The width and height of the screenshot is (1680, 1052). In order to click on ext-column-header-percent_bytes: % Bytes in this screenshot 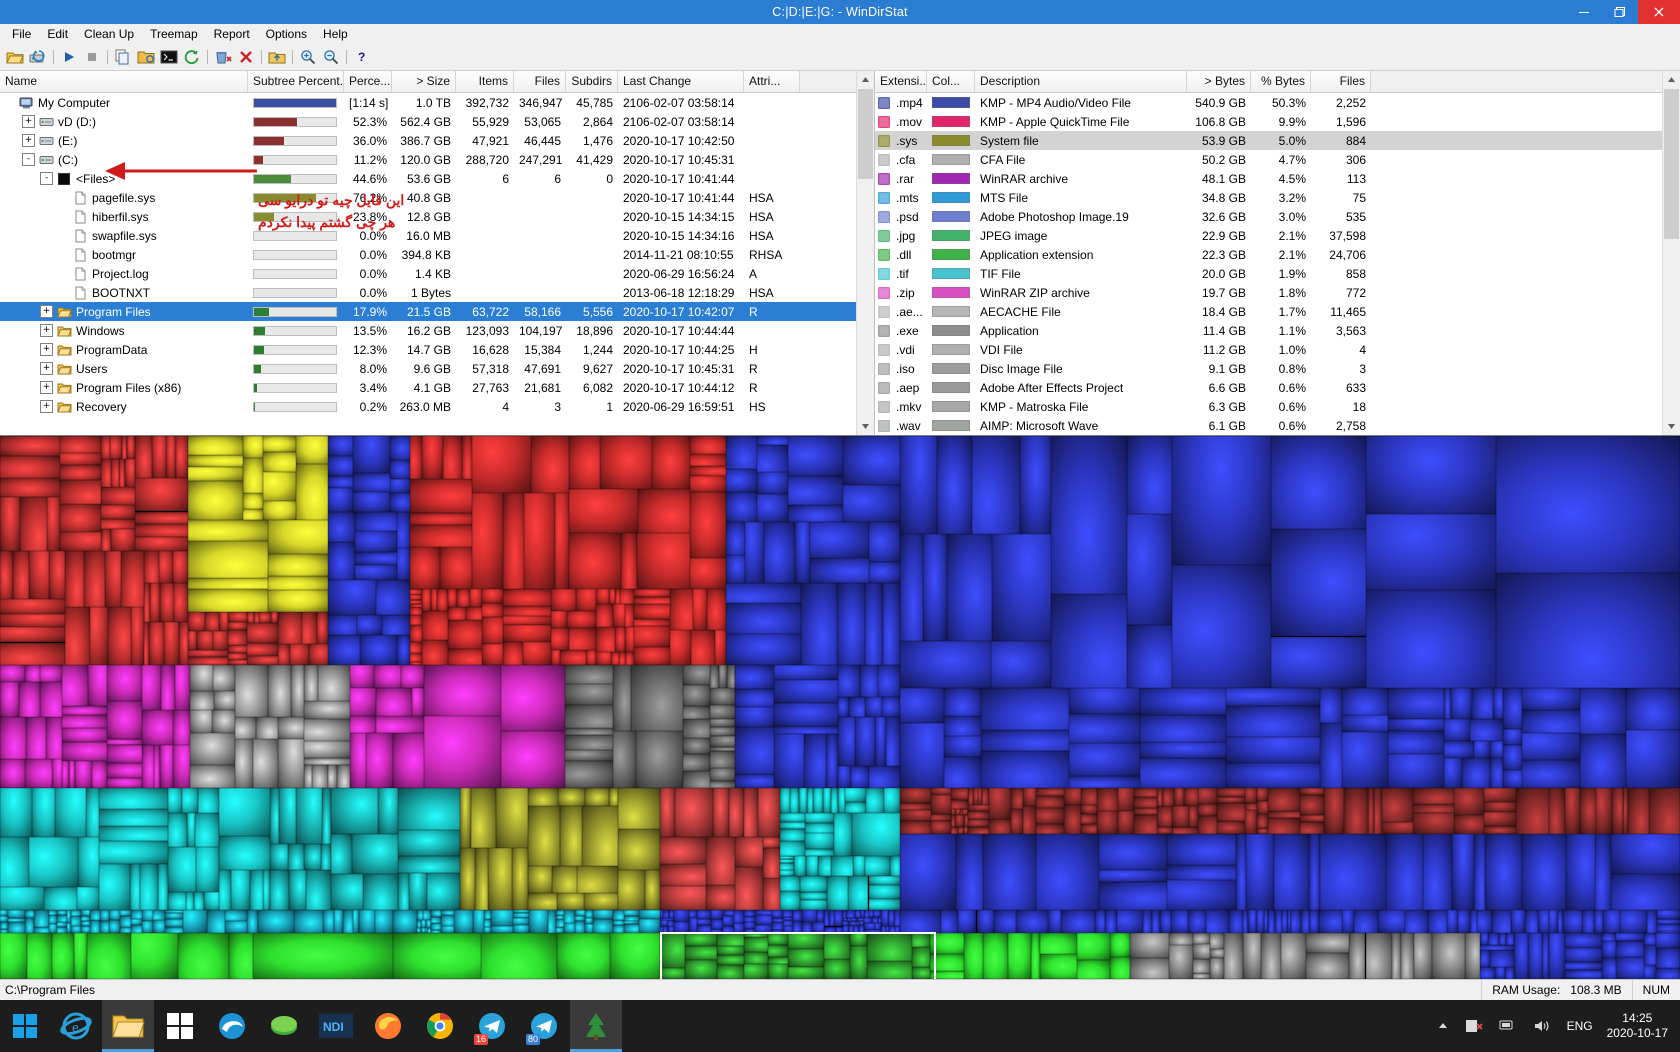, I will do `click(1281, 81)`.